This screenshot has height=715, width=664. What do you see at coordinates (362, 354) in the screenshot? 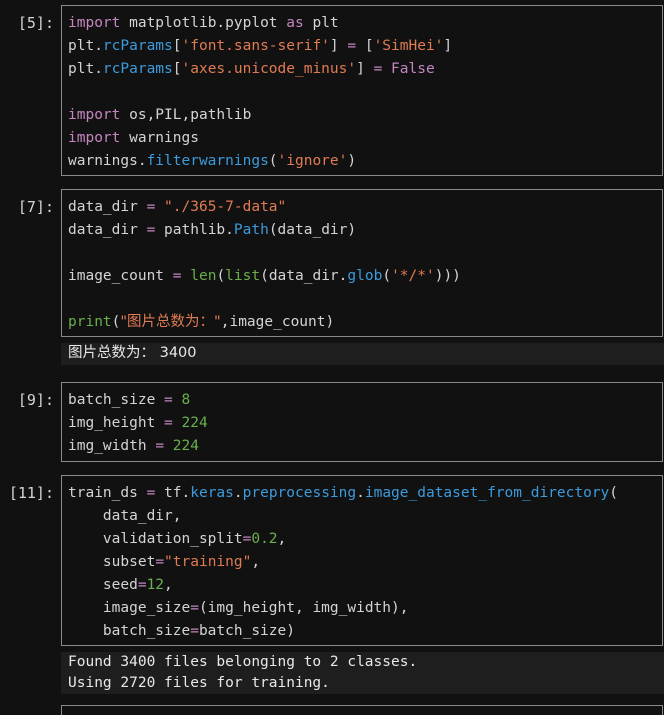
I see `cell-output-7: 图片总数为： 3400` at bounding box center [362, 354].